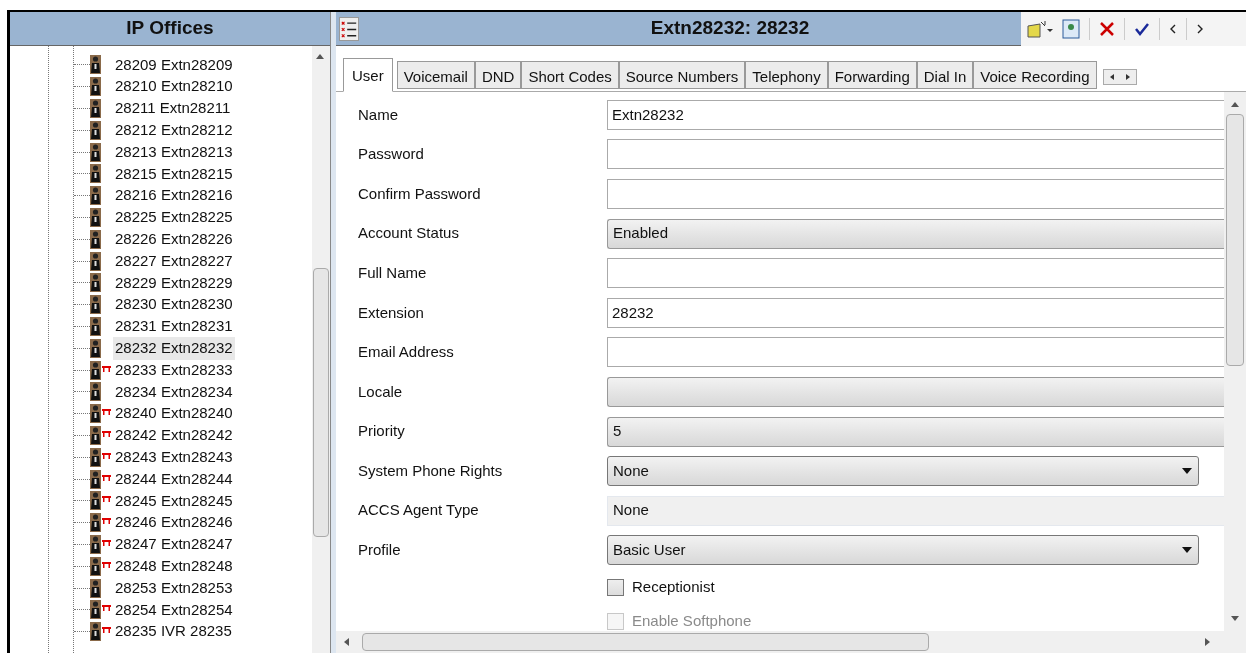 This screenshot has height=653, width=1246. I want to click on checkbox-label: Receptionist, so click(673, 586).